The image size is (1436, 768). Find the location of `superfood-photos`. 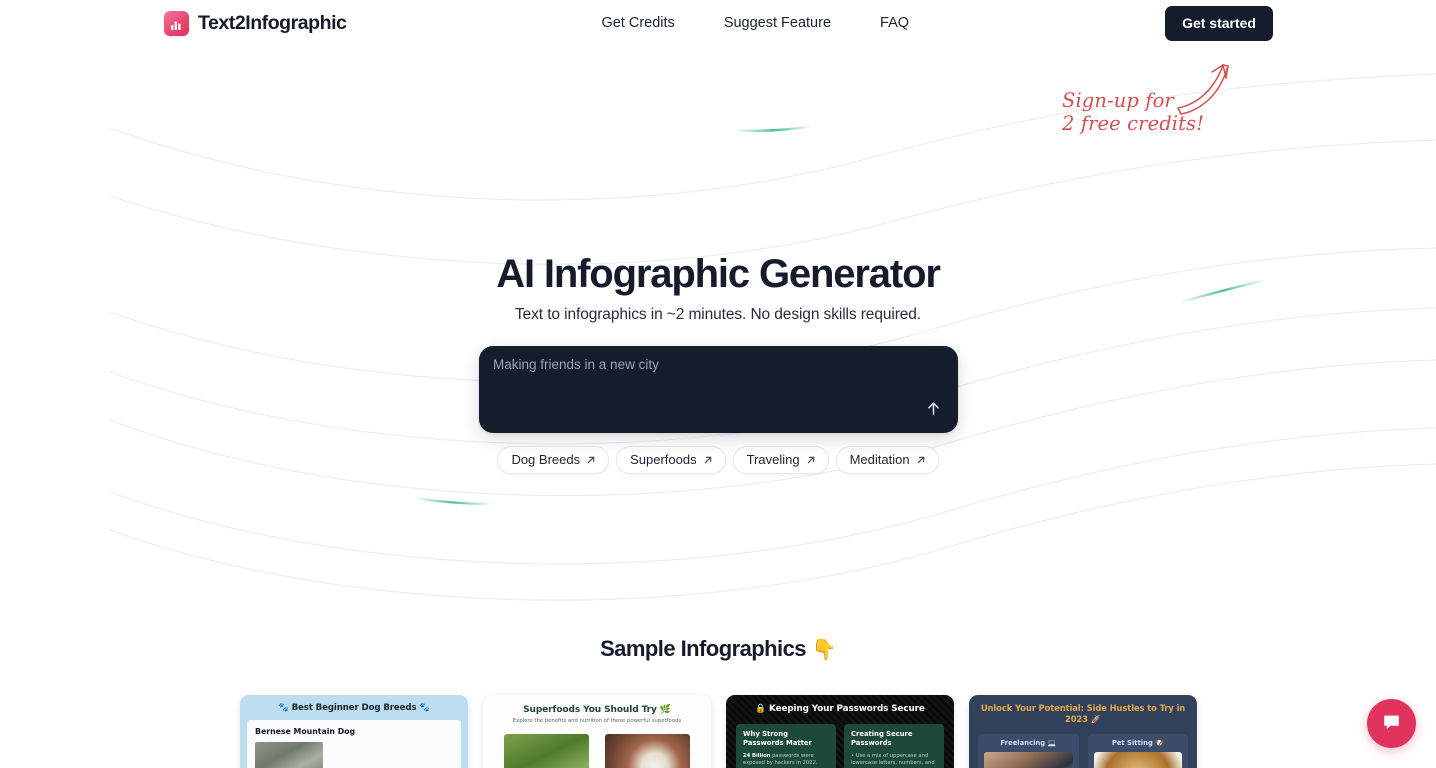

superfood-photos is located at coordinates (597, 751).